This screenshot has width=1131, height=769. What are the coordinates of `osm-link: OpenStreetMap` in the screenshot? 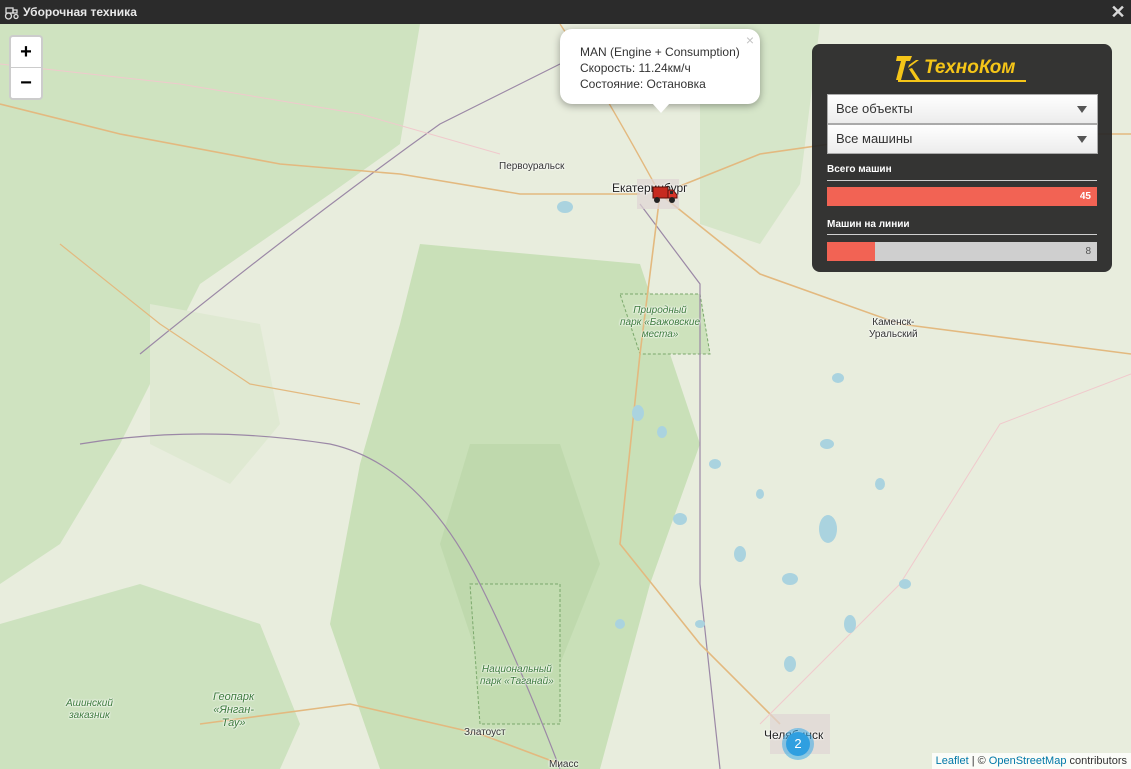 It's located at (1028, 761).